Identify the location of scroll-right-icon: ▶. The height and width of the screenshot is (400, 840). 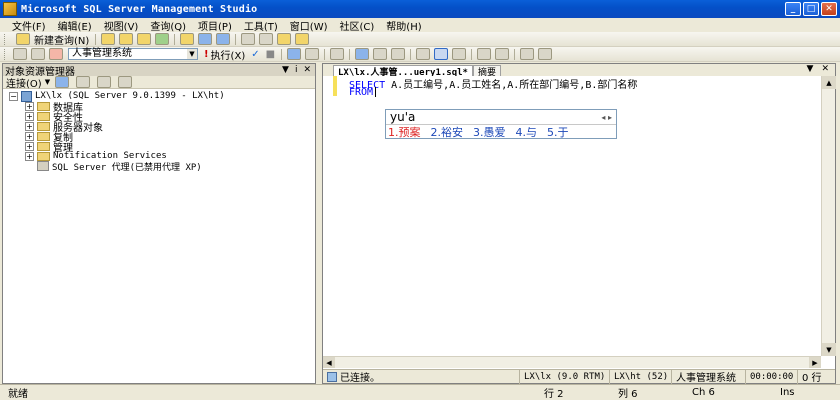
(815, 362).